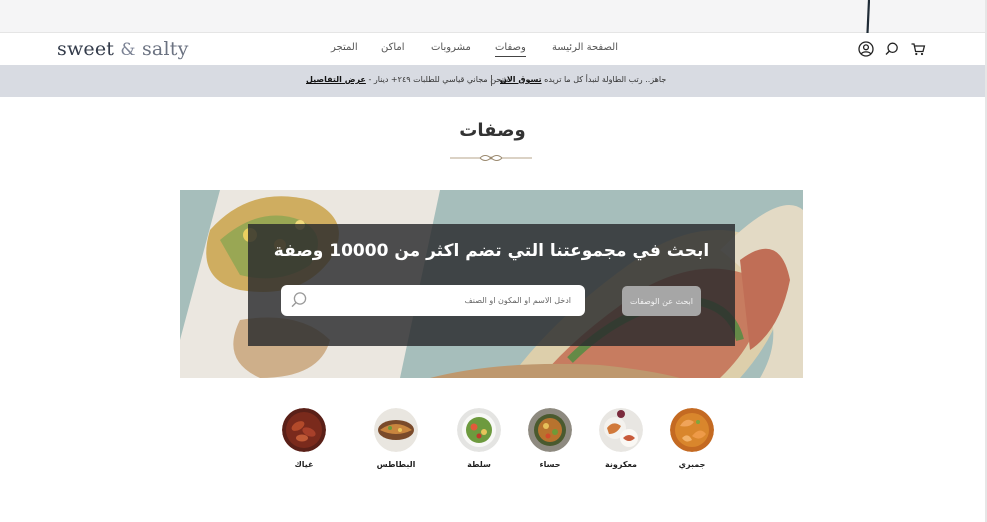 This screenshot has width=987, height=522. What do you see at coordinates (438, 79) in the screenshot?
I see `promo-shipping-text: شحن مجاني قياسي للطلبات ٢٤٩+ دينار -` at bounding box center [438, 79].